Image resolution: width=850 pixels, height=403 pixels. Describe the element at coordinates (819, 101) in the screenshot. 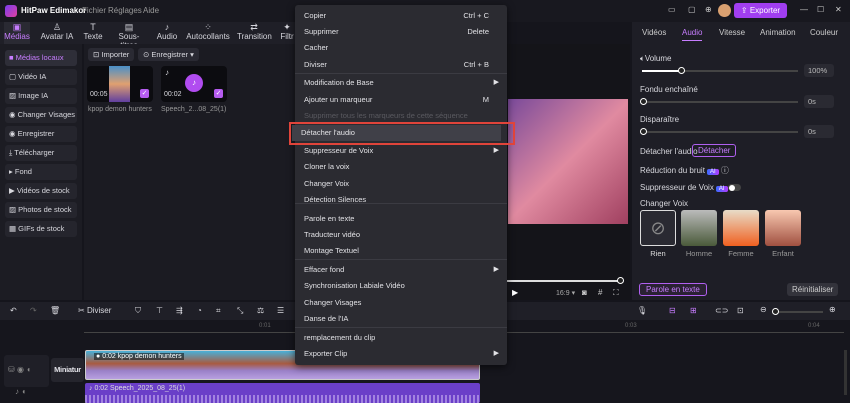

I see `fade-in-input: 0s` at that location.